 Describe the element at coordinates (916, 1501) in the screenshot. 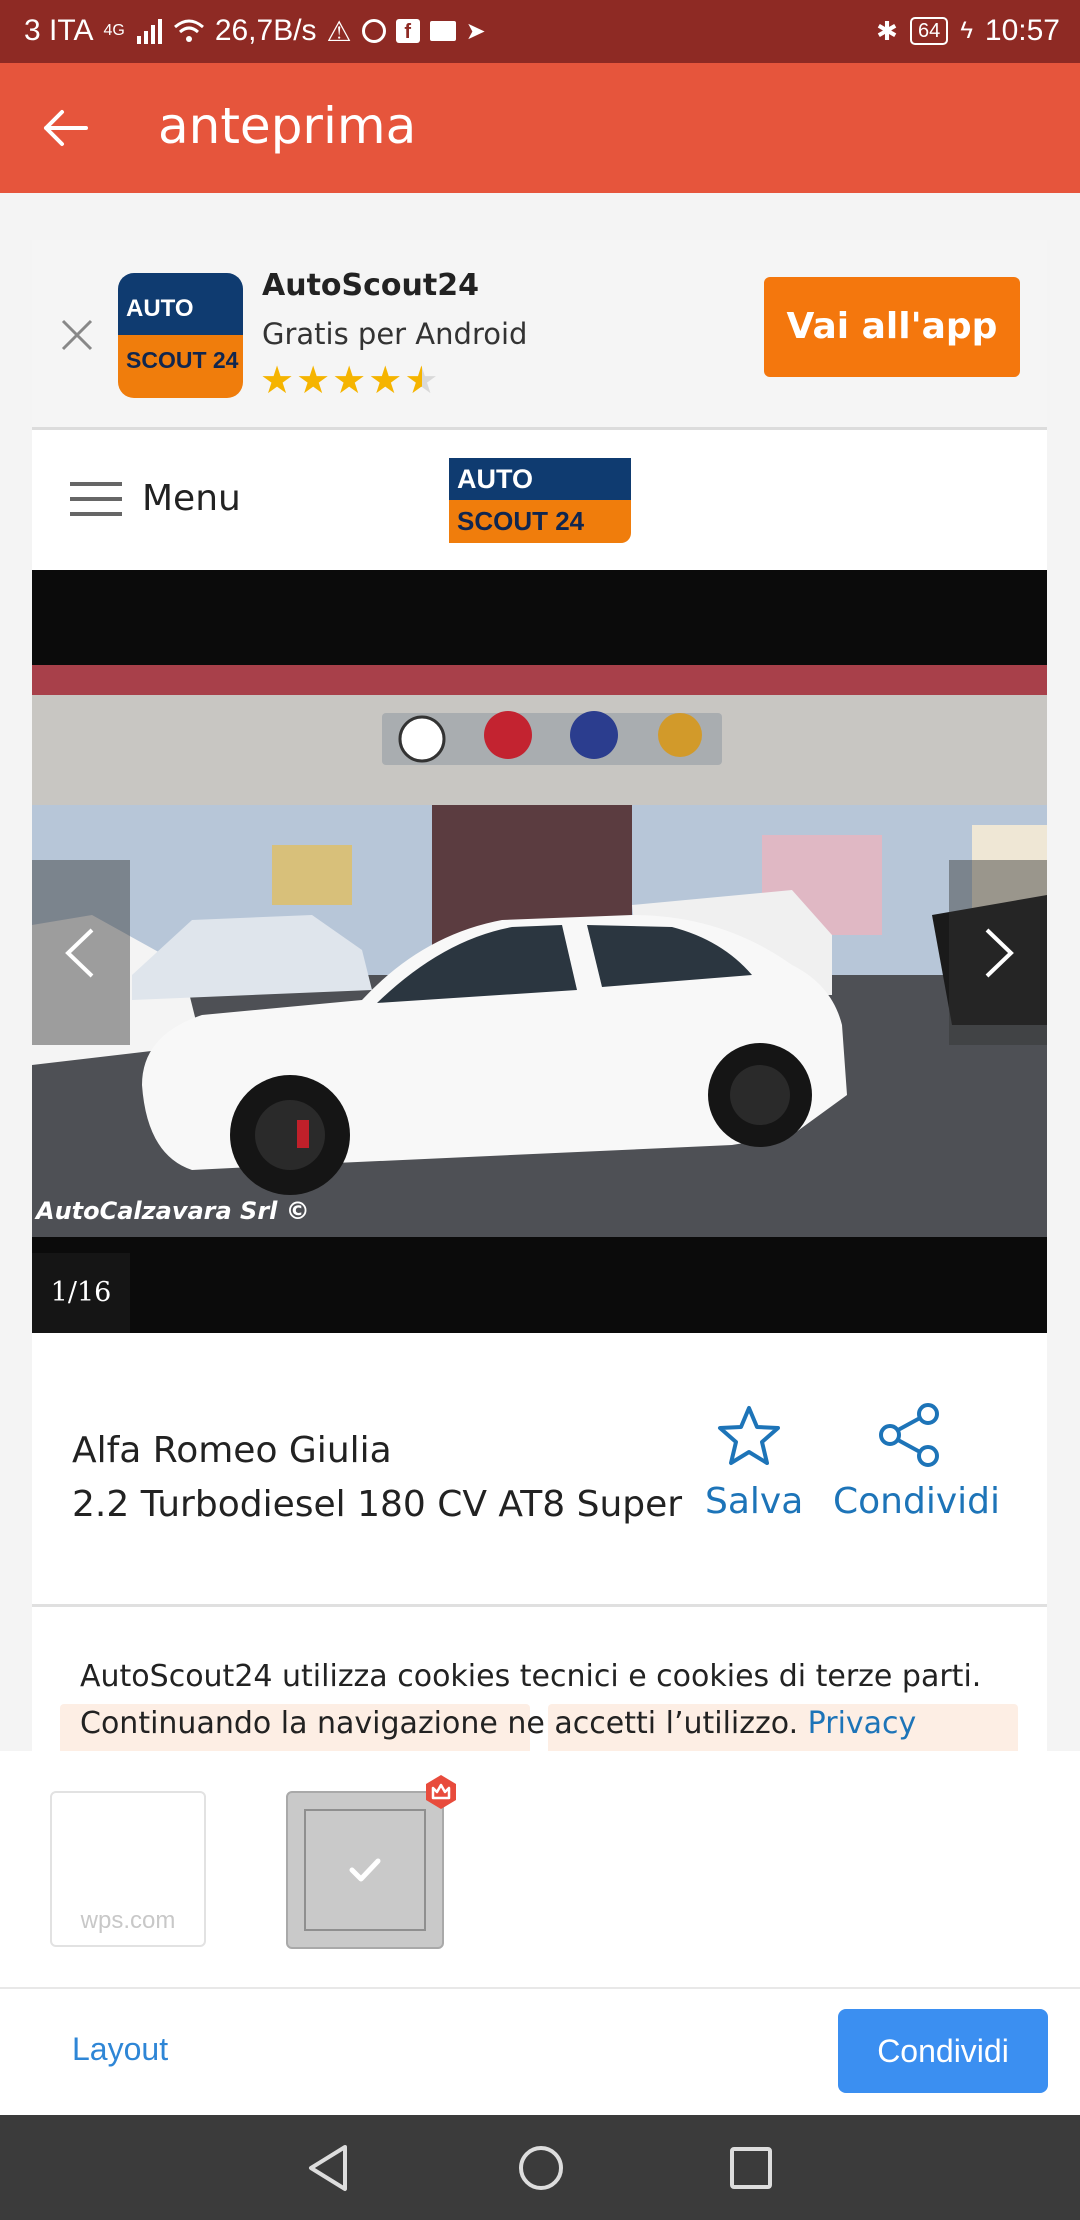

I see `share-button: Condividi` at that location.